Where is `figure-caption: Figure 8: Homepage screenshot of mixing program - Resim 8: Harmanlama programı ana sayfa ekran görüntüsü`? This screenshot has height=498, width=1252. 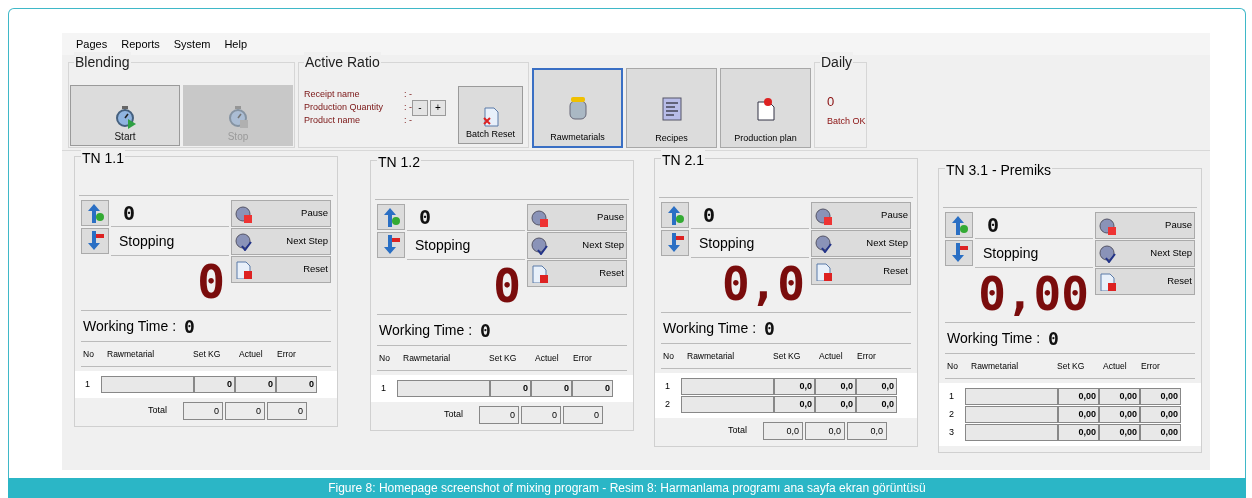
figure-caption: Figure 8: Homepage screenshot of mixing program - Resim 8: Harmanlama programı ana sayfa ekran görüntüsü is located at coordinates (627, 488).